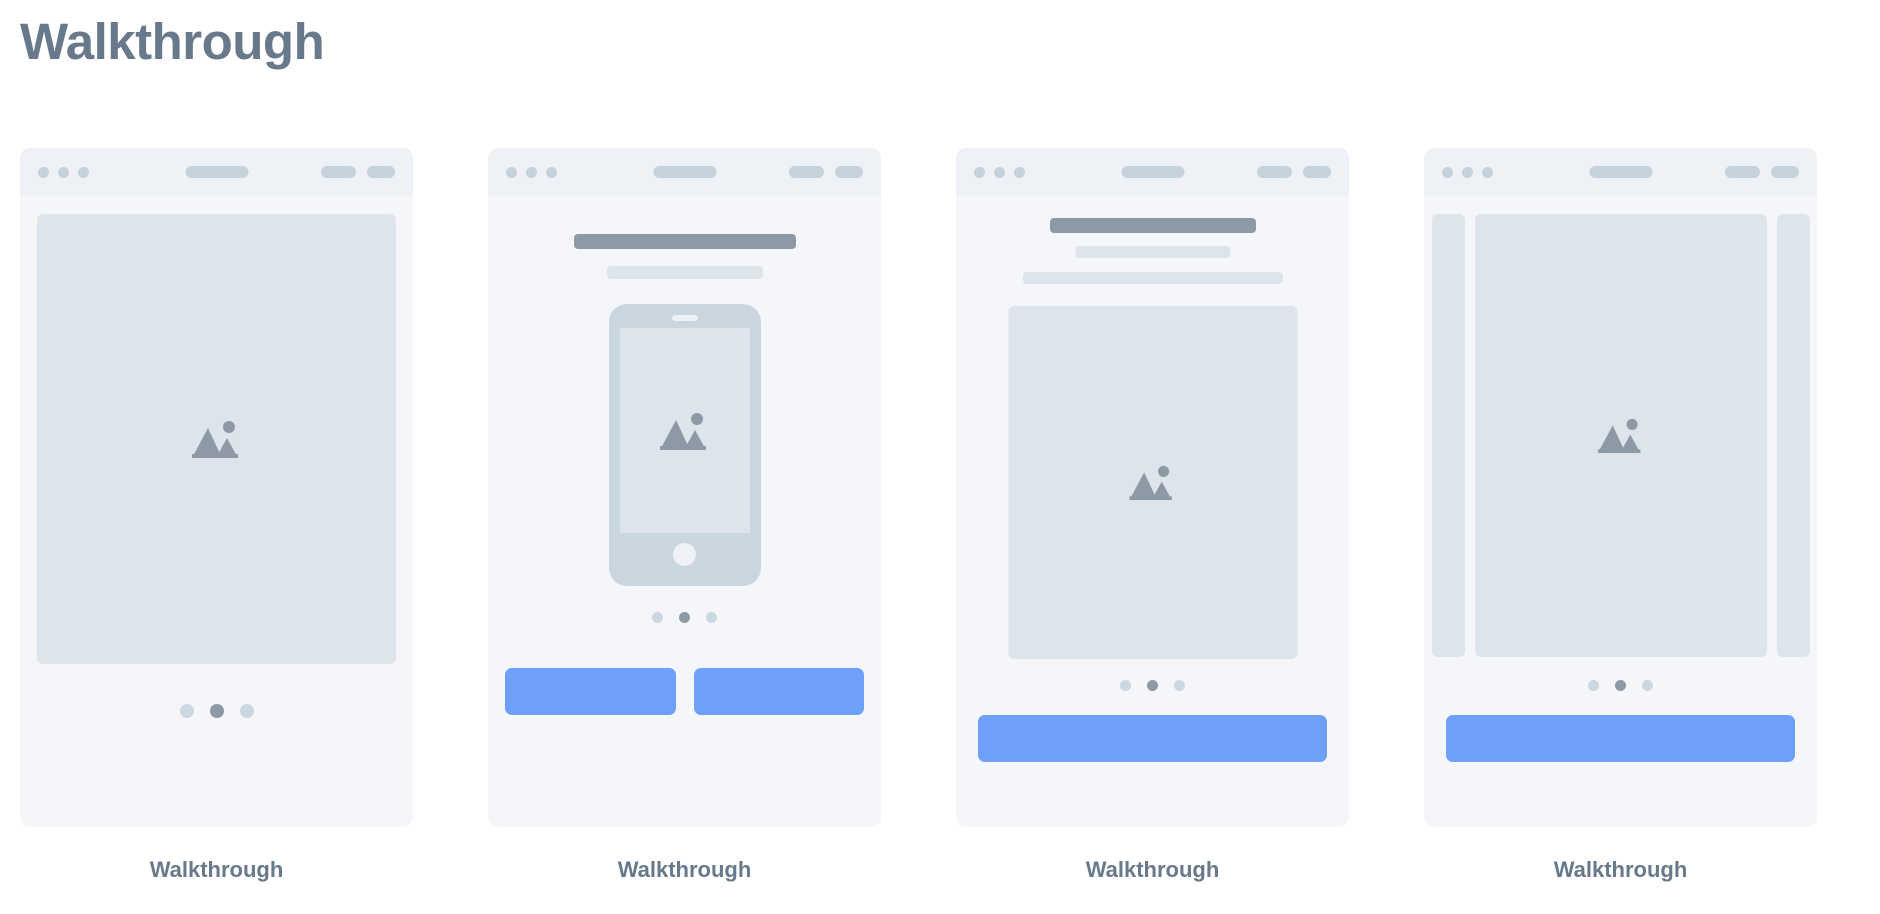 The image size is (1880, 914). I want to click on carousel-active-slide, so click(1620, 435).